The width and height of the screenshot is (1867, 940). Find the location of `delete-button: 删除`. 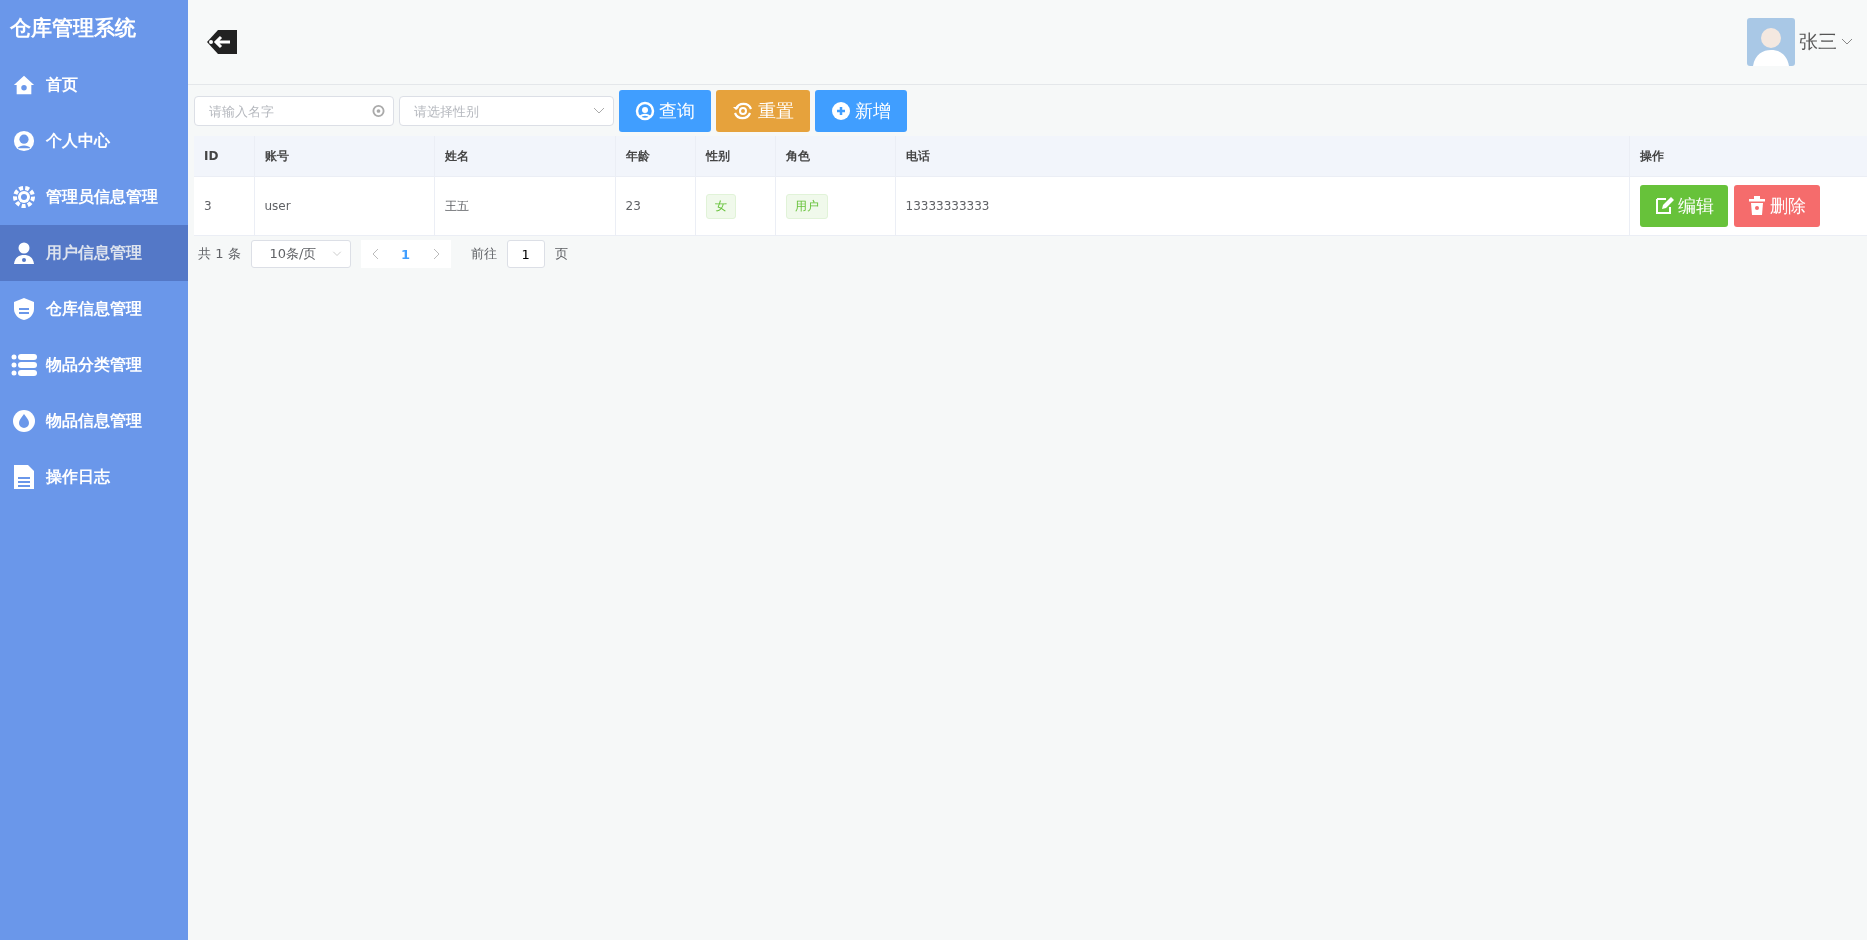

delete-button: 删除 is located at coordinates (1776, 206).